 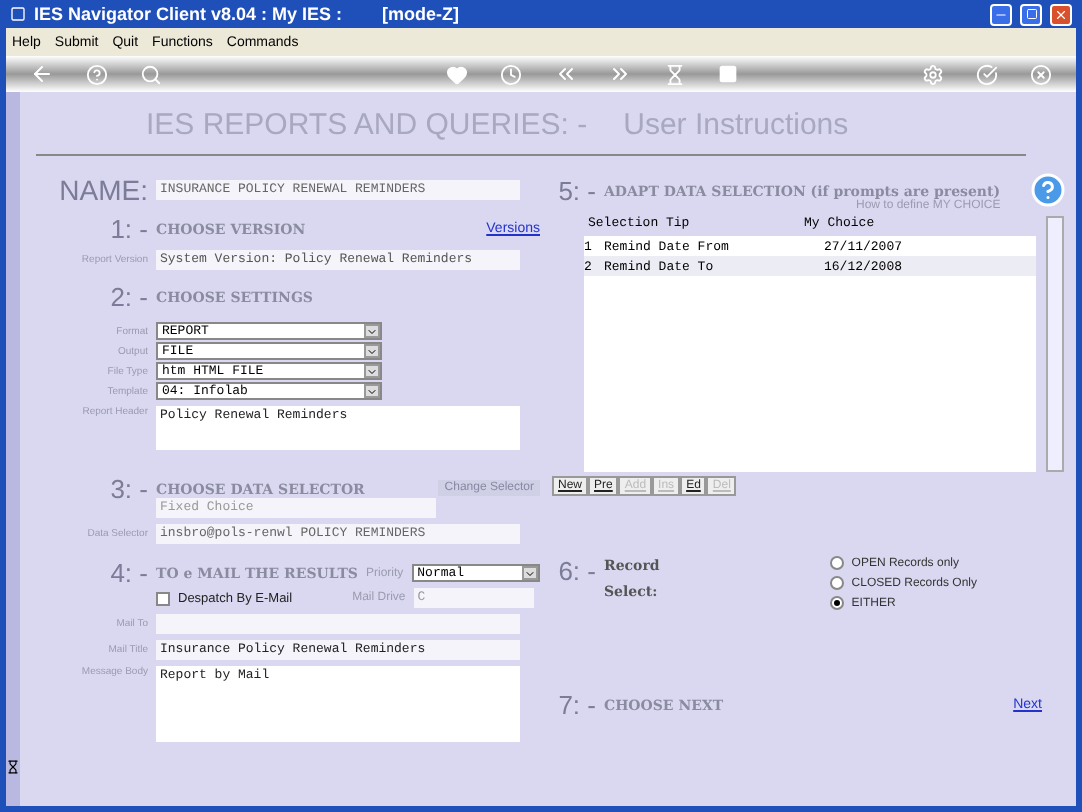 What do you see at coordinates (1001, 14) in the screenshot?
I see `minimize-button` at bounding box center [1001, 14].